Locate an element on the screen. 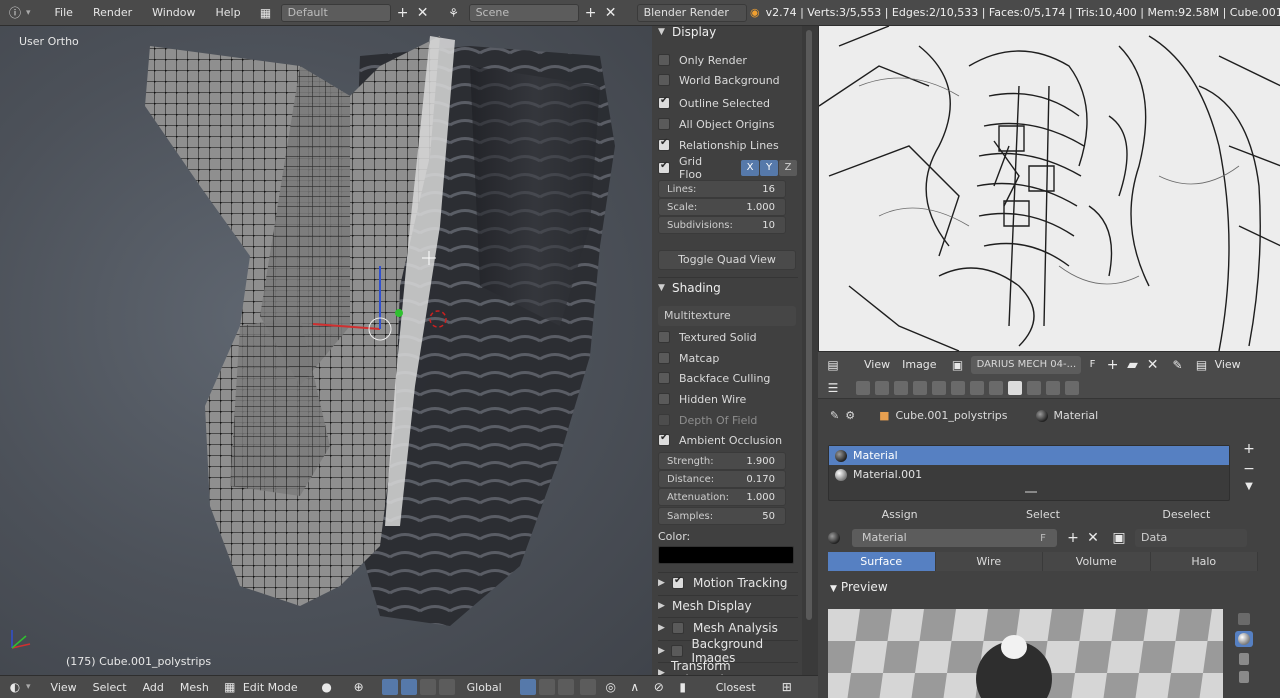  world-background-toggle: World Background is located at coordinates (728, 80).